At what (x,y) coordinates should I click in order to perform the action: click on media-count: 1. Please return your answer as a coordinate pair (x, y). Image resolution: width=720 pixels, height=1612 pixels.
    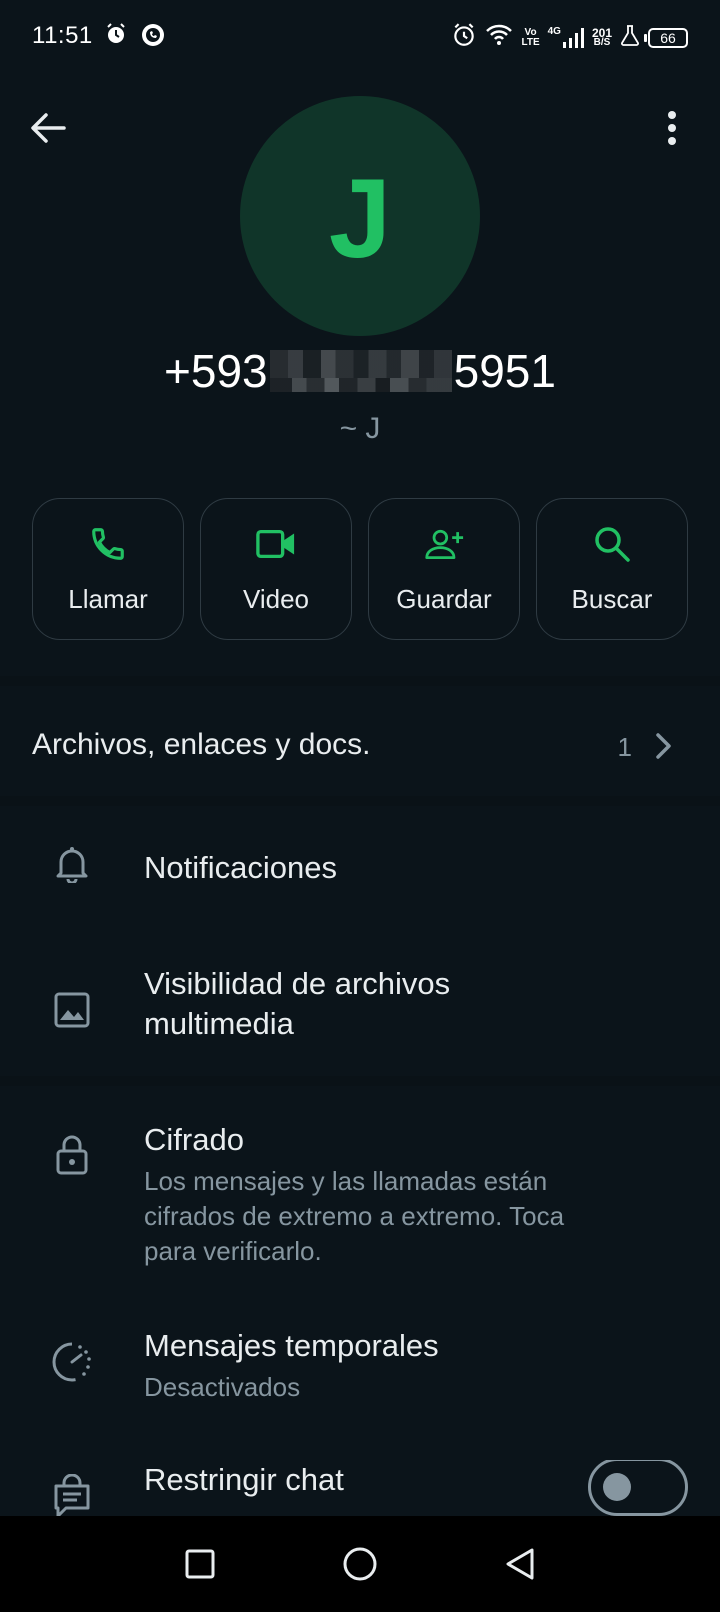
    Looking at the image, I should click on (624, 747).